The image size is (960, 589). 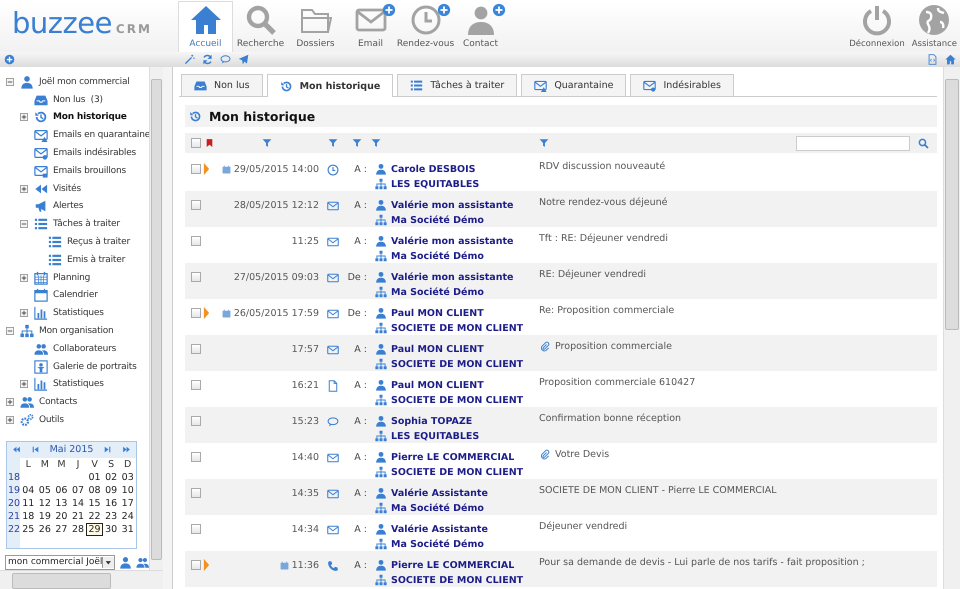 What do you see at coordinates (94, 516) in the screenshot?
I see `calendar-day: 22` at bounding box center [94, 516].